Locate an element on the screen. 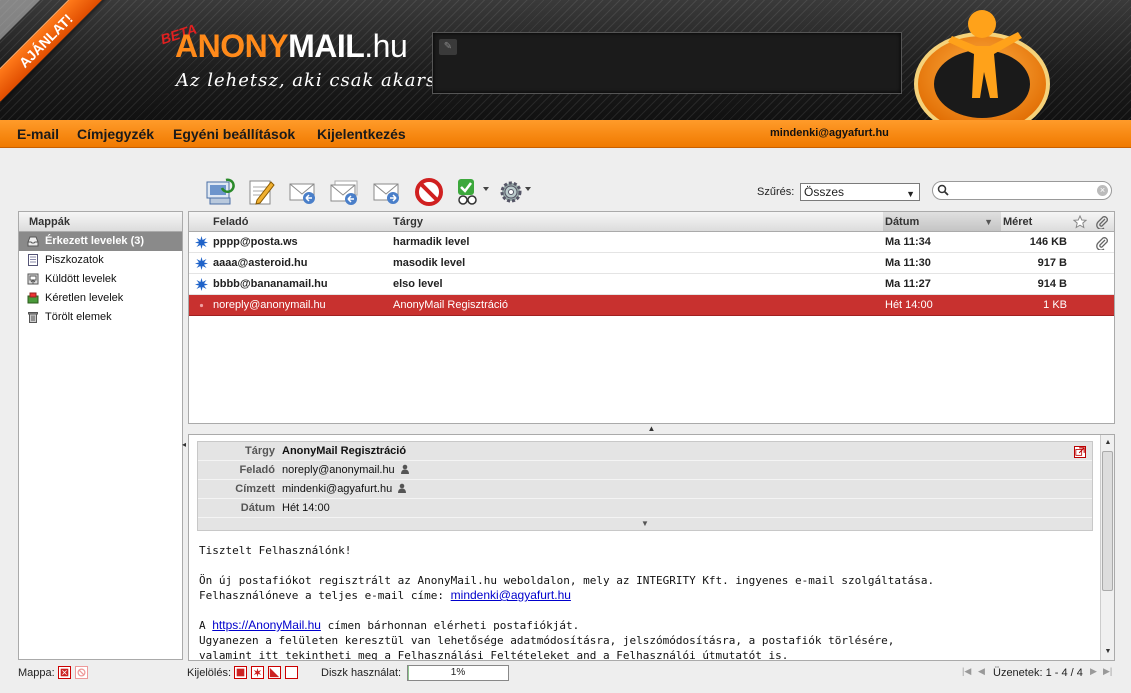  attachment-column-icon is located at coordinates (1102, 222).